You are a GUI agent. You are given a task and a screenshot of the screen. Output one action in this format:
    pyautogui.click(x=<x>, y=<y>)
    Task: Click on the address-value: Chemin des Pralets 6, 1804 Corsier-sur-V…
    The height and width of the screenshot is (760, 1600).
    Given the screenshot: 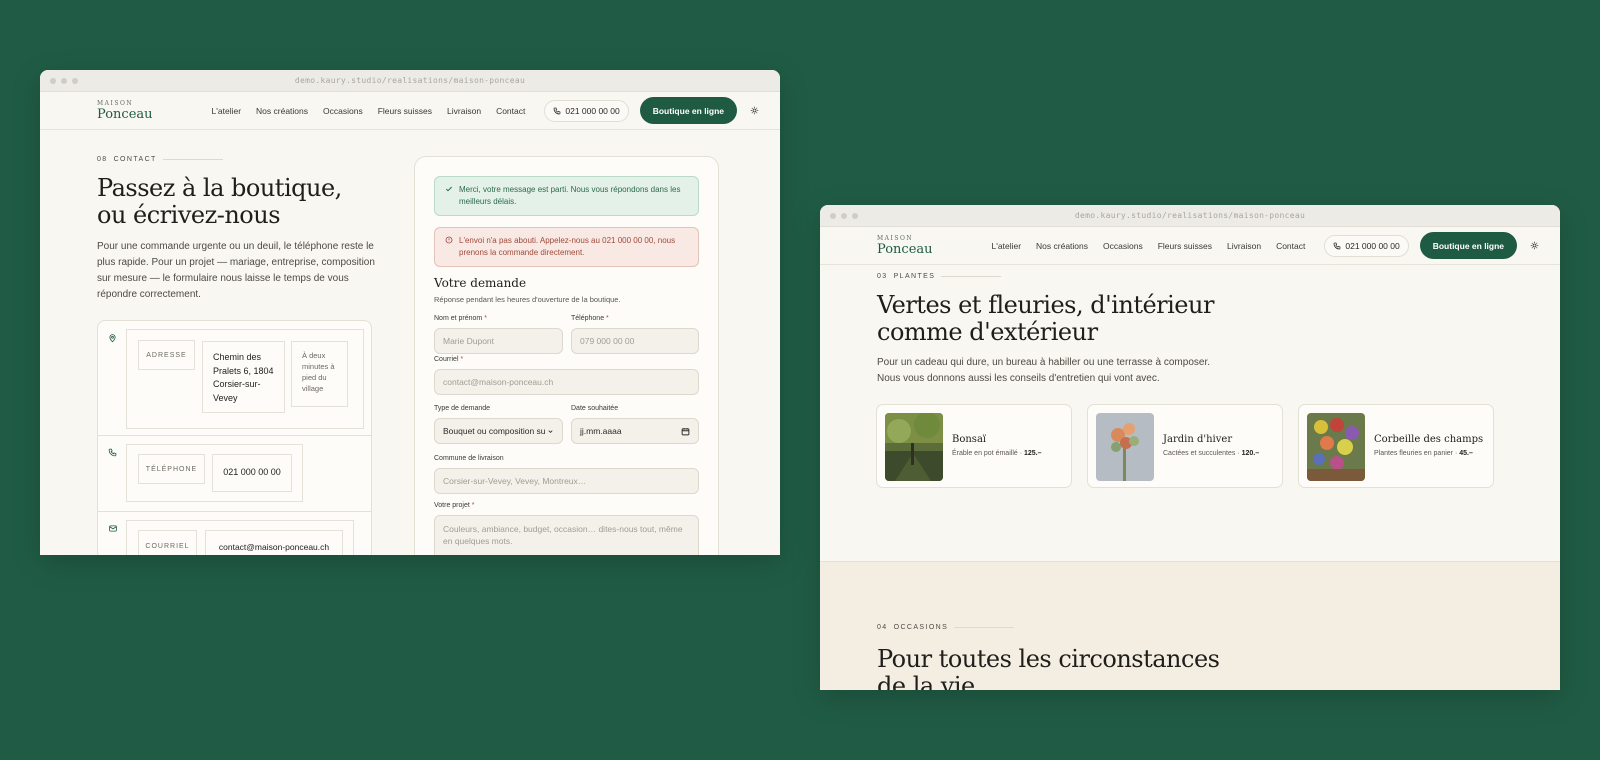 What is the action you would take?
    pyautogui.click(x=243, y=378)
    